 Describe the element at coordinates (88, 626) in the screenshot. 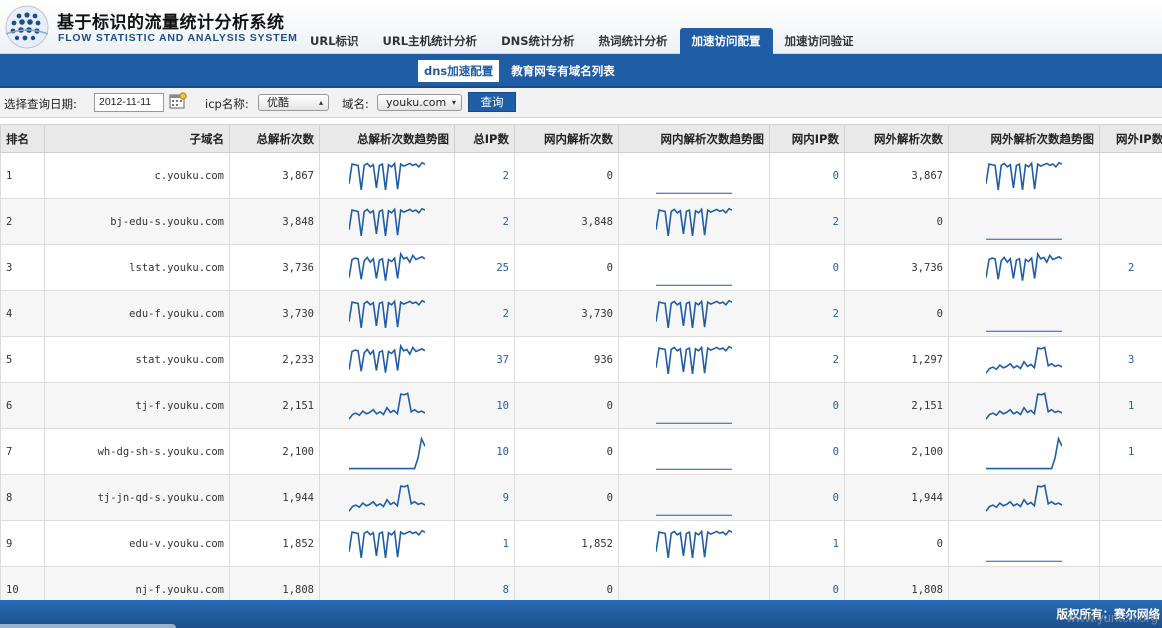

I see `footer-accent` at that location.